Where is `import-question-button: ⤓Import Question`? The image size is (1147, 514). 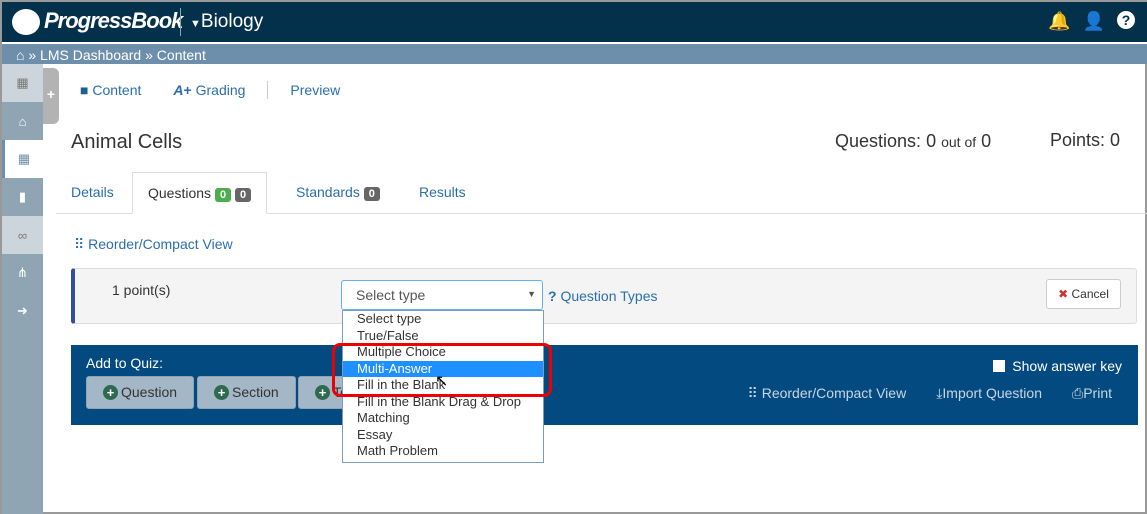 import-question-button: ⤓Import Question is located at coordinates (989, 393).